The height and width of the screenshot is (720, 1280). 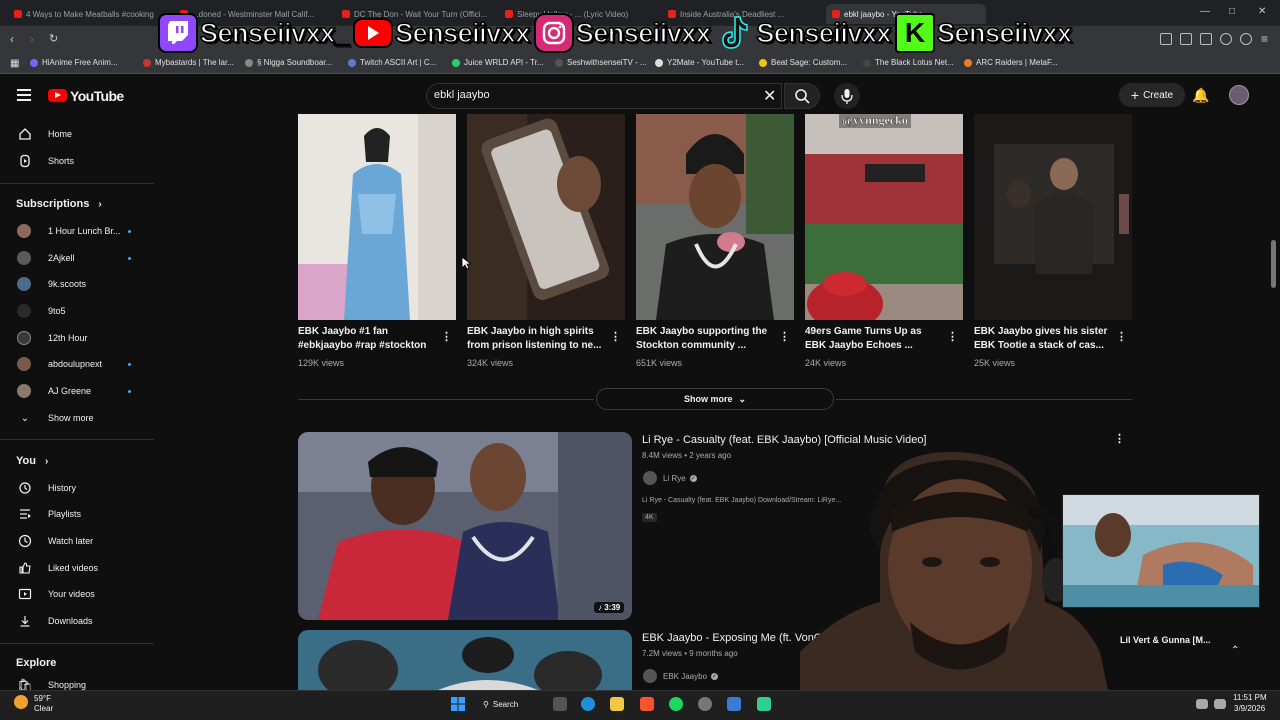 I want to click on voice-search-button, so click(x=847, y=96).